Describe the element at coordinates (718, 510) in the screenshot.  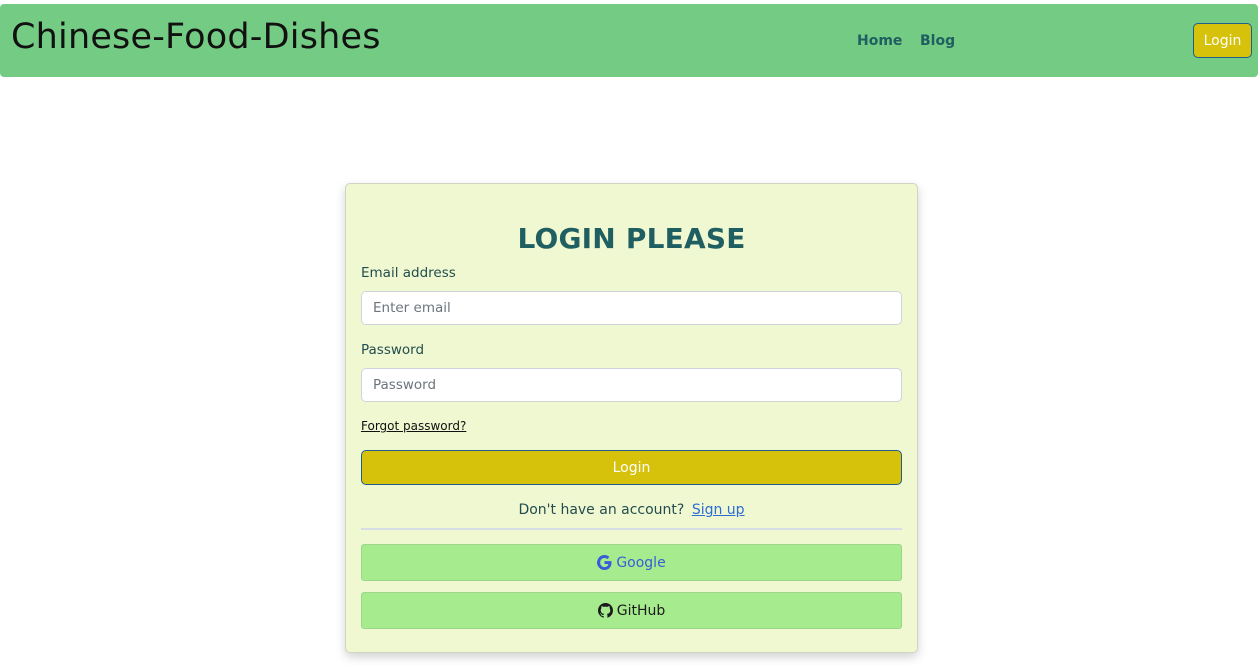
I see `signup-link: Sign up` at that location.